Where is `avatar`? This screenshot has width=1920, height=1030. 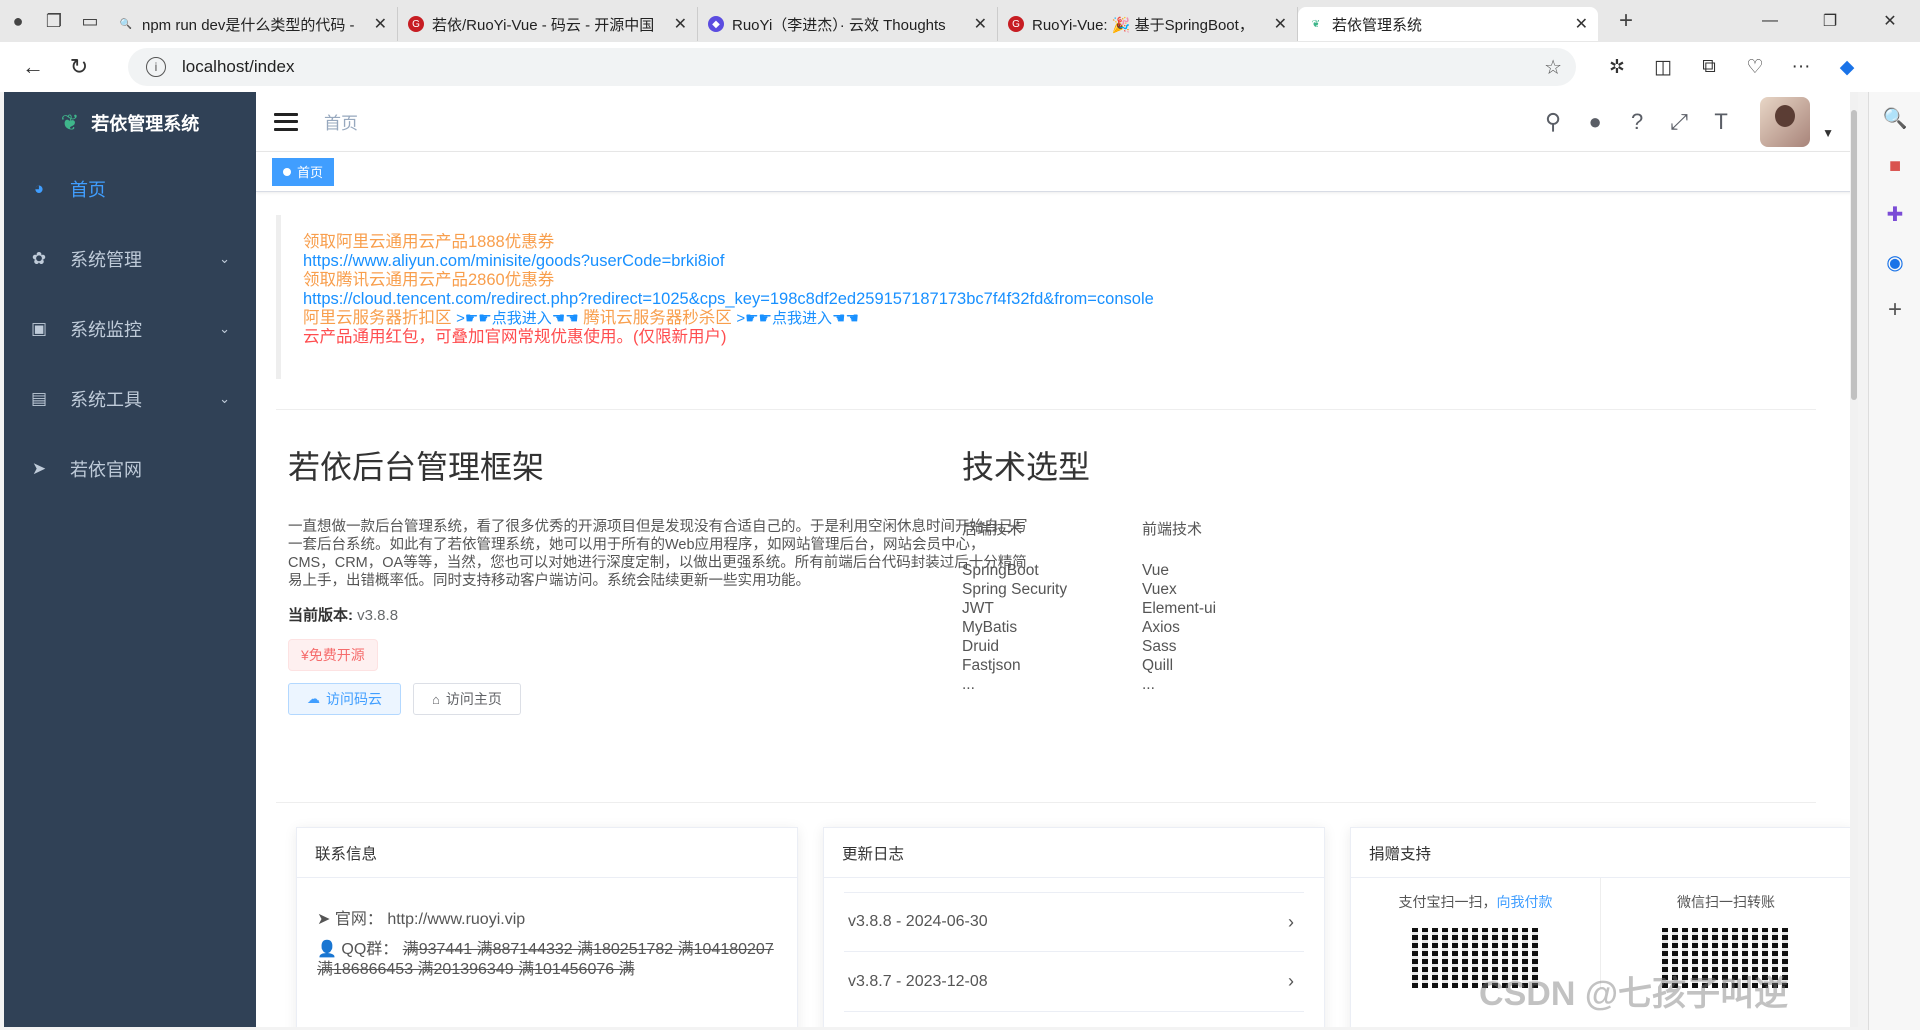
avatar is located at coordinates (1785, 122).